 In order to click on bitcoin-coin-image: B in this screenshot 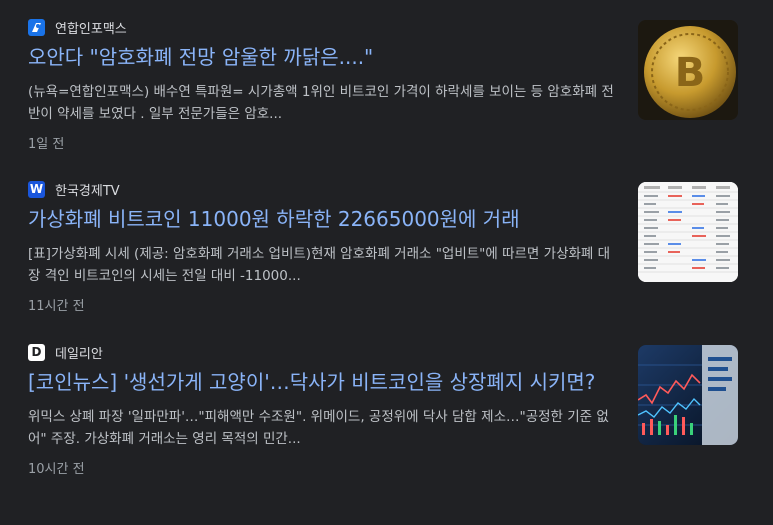, I will do `click(688, 70)`.